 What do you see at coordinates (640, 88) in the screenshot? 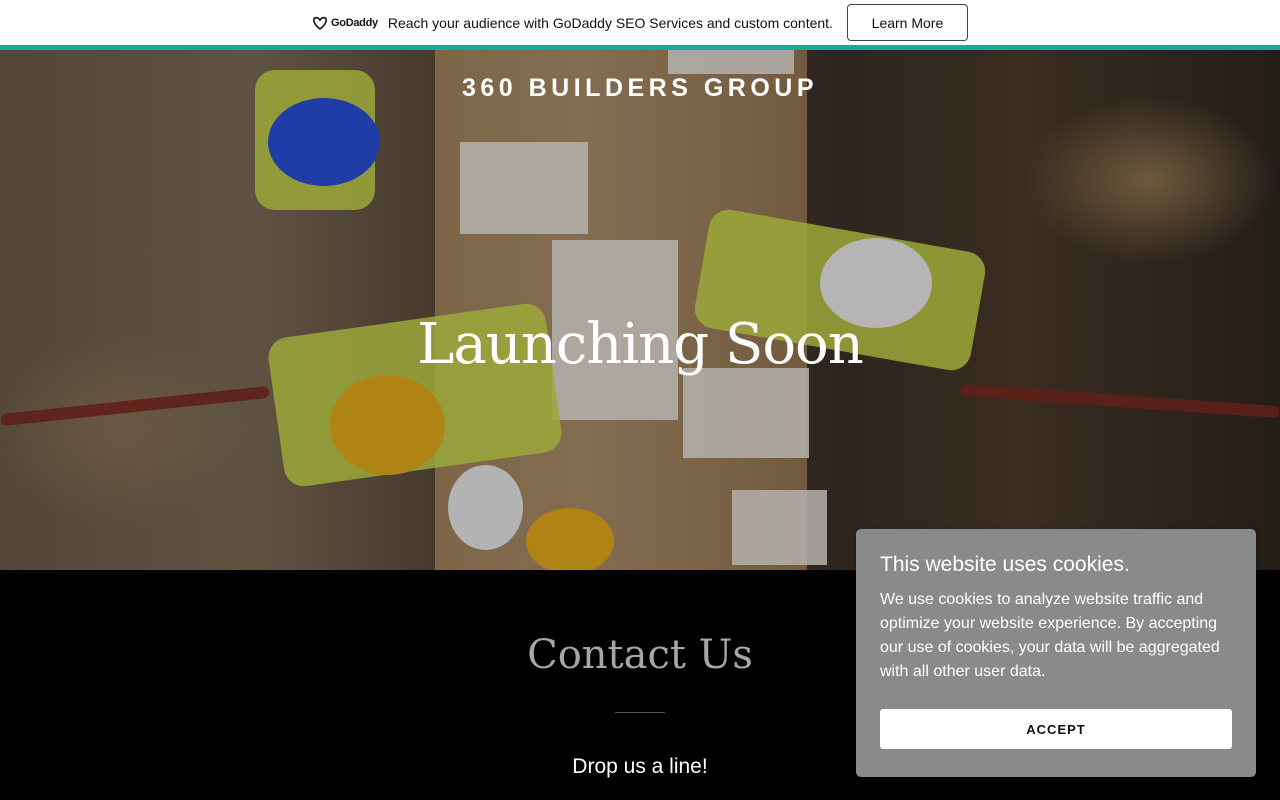
I see `site-brand: 360 BUILDERS GROUP` at bounding box center [640, 88].